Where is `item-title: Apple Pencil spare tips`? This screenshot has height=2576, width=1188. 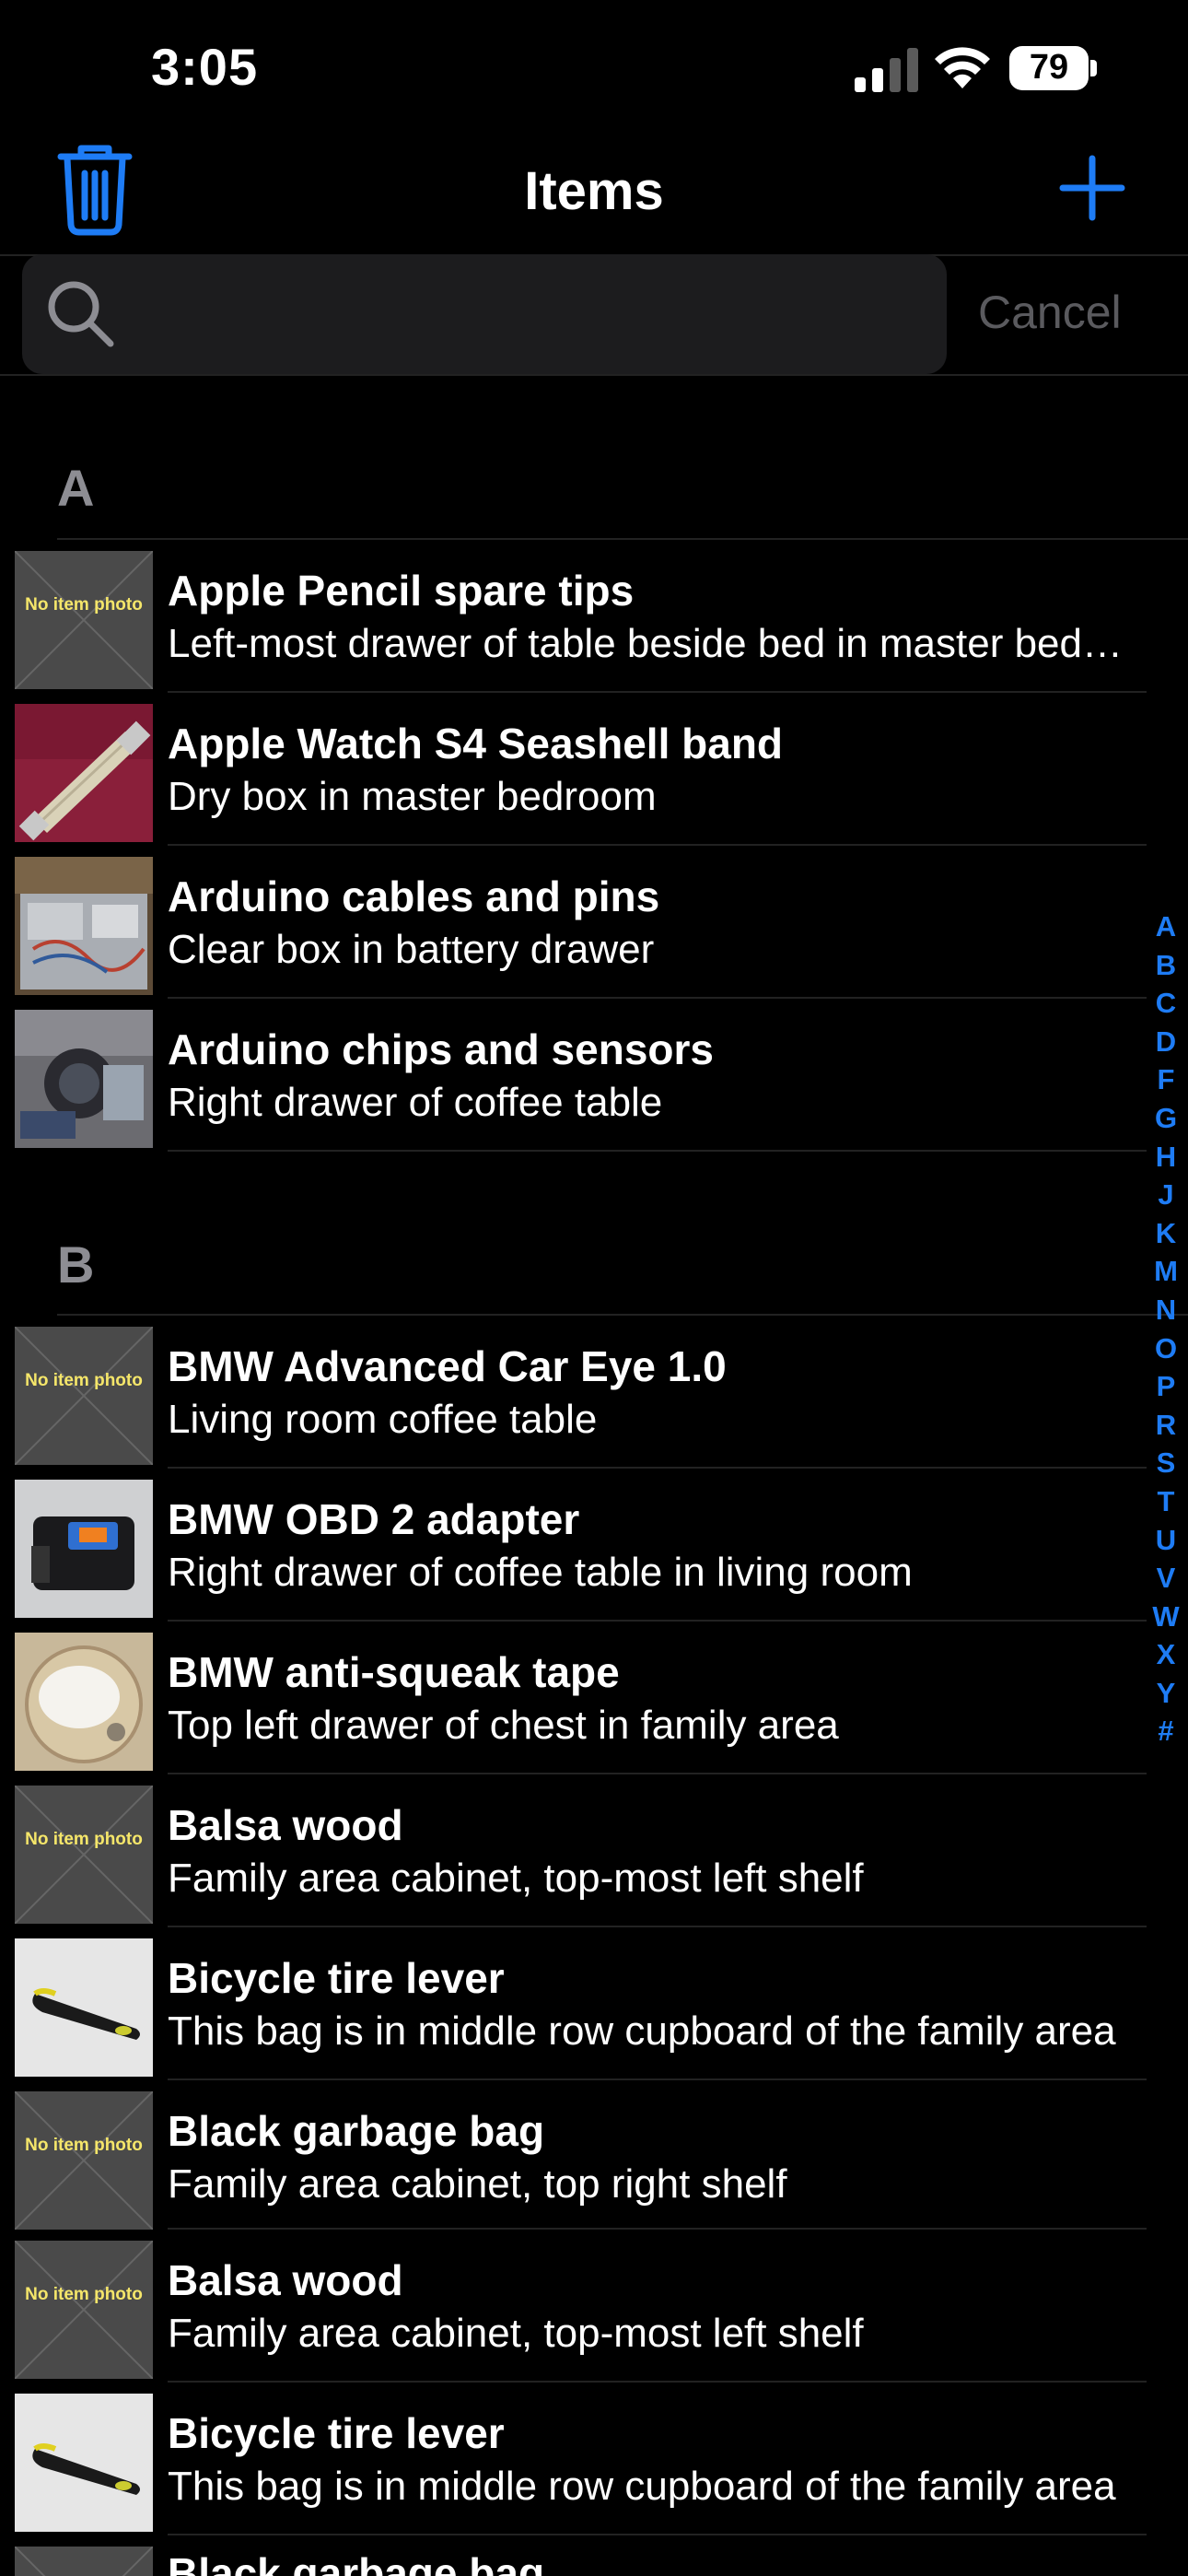
item-title: Apple Pencil spare tips is located at coordinates (401, 591).